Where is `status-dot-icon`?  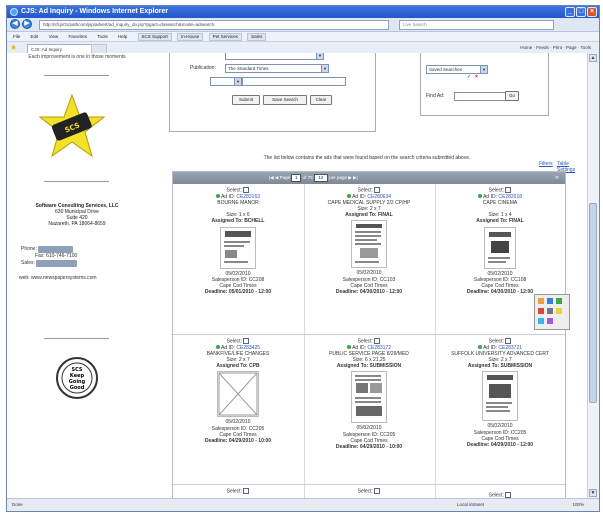
status-dot-icon is located at coordinates (348, 347).